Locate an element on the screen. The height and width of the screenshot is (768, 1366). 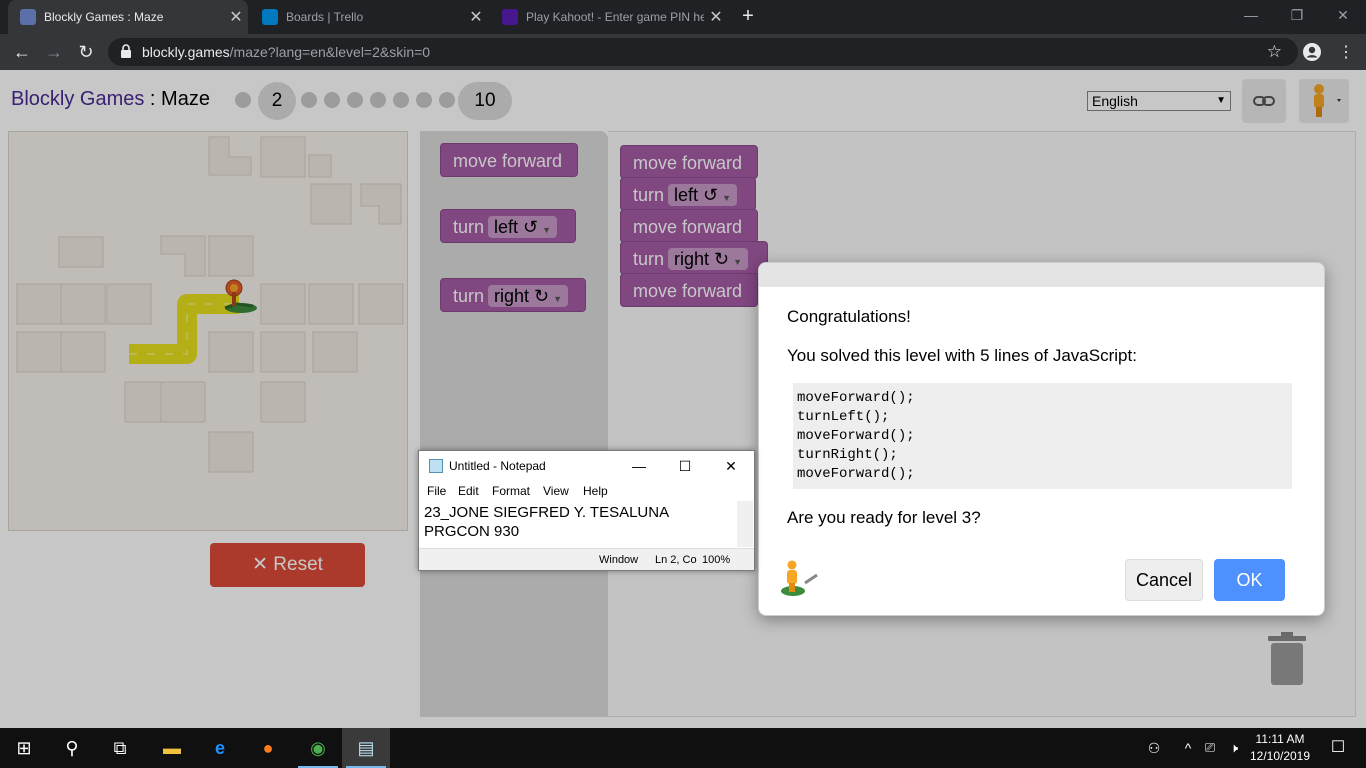
maximize-icon: ☐ is located at coordinates (685, 466).